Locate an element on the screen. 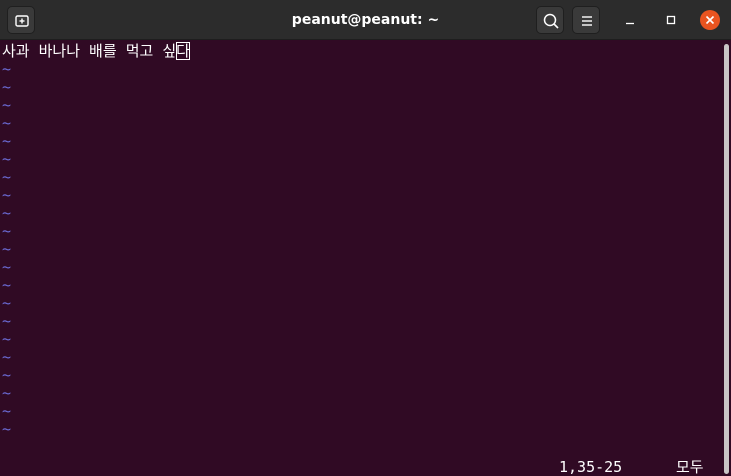 The image size is (731, 476). maximize-button is located at coordinates (671, 20).